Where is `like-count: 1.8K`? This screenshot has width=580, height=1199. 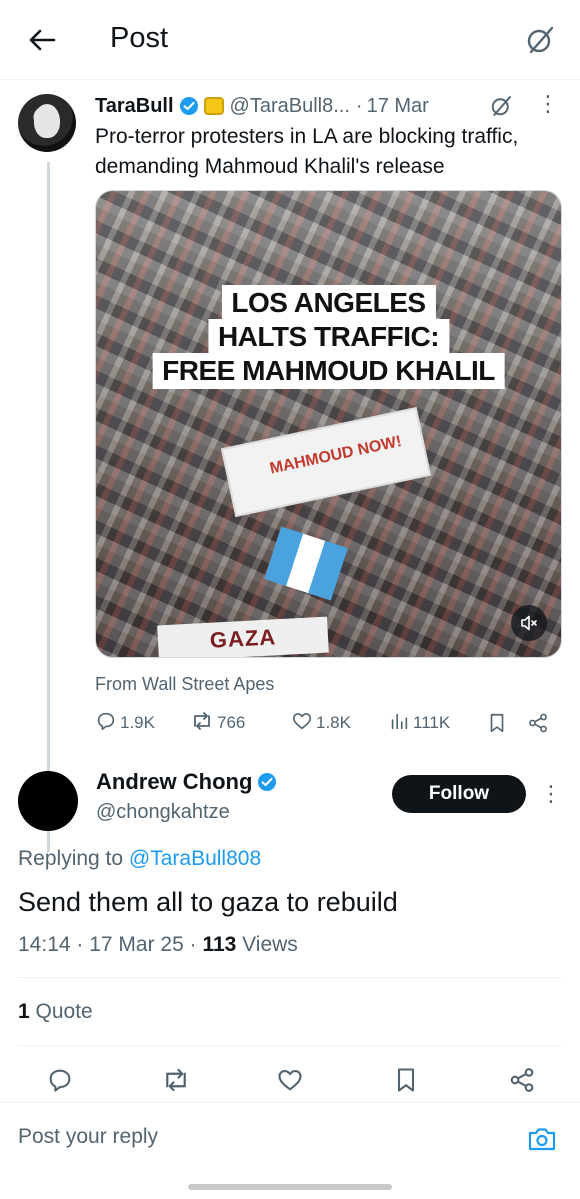 like-count: 1.8K is located at coordinates (333, 722).